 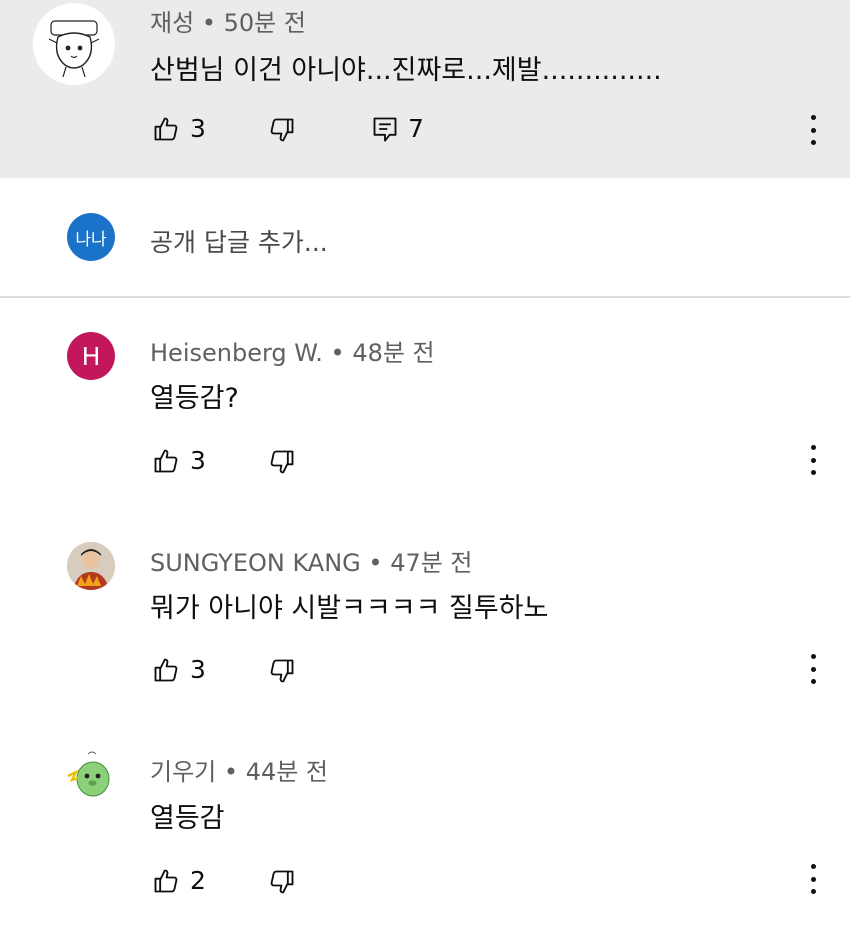 What do you see at coordinates (265, 23) in the screenshot?
I see `timestamp: 50분 전` at bounding box center [265, 23].